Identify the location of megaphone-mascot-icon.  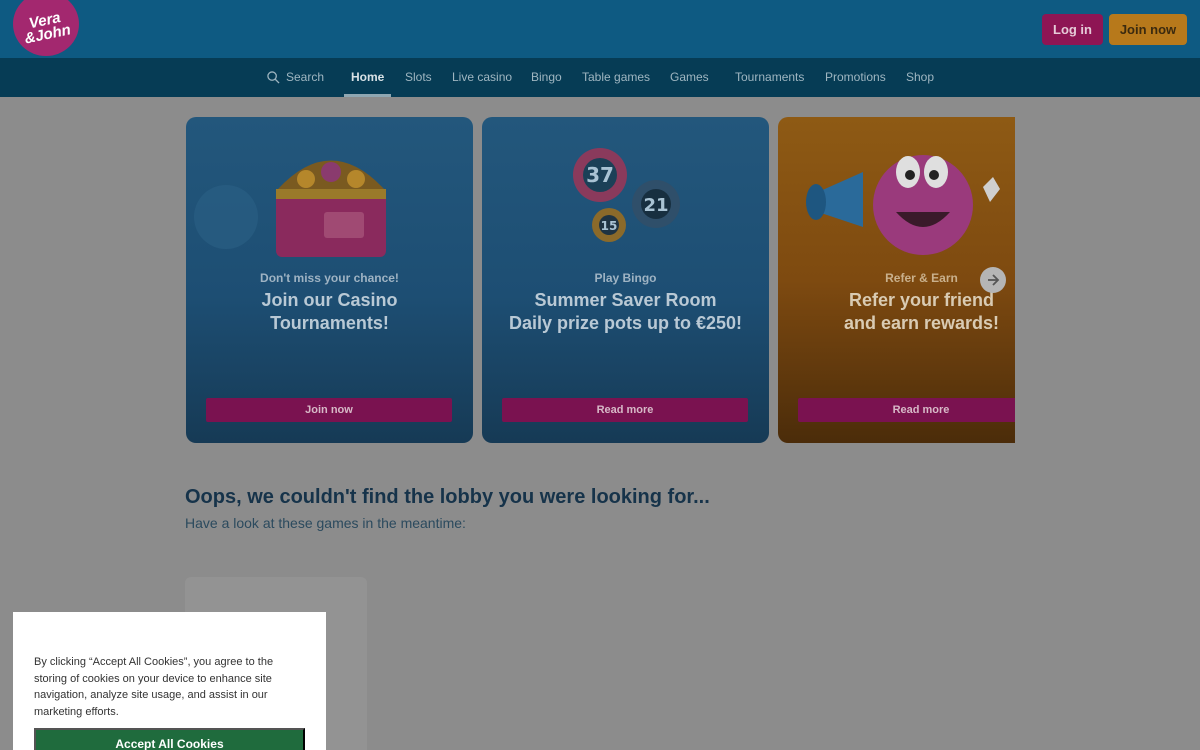
(903, 205).